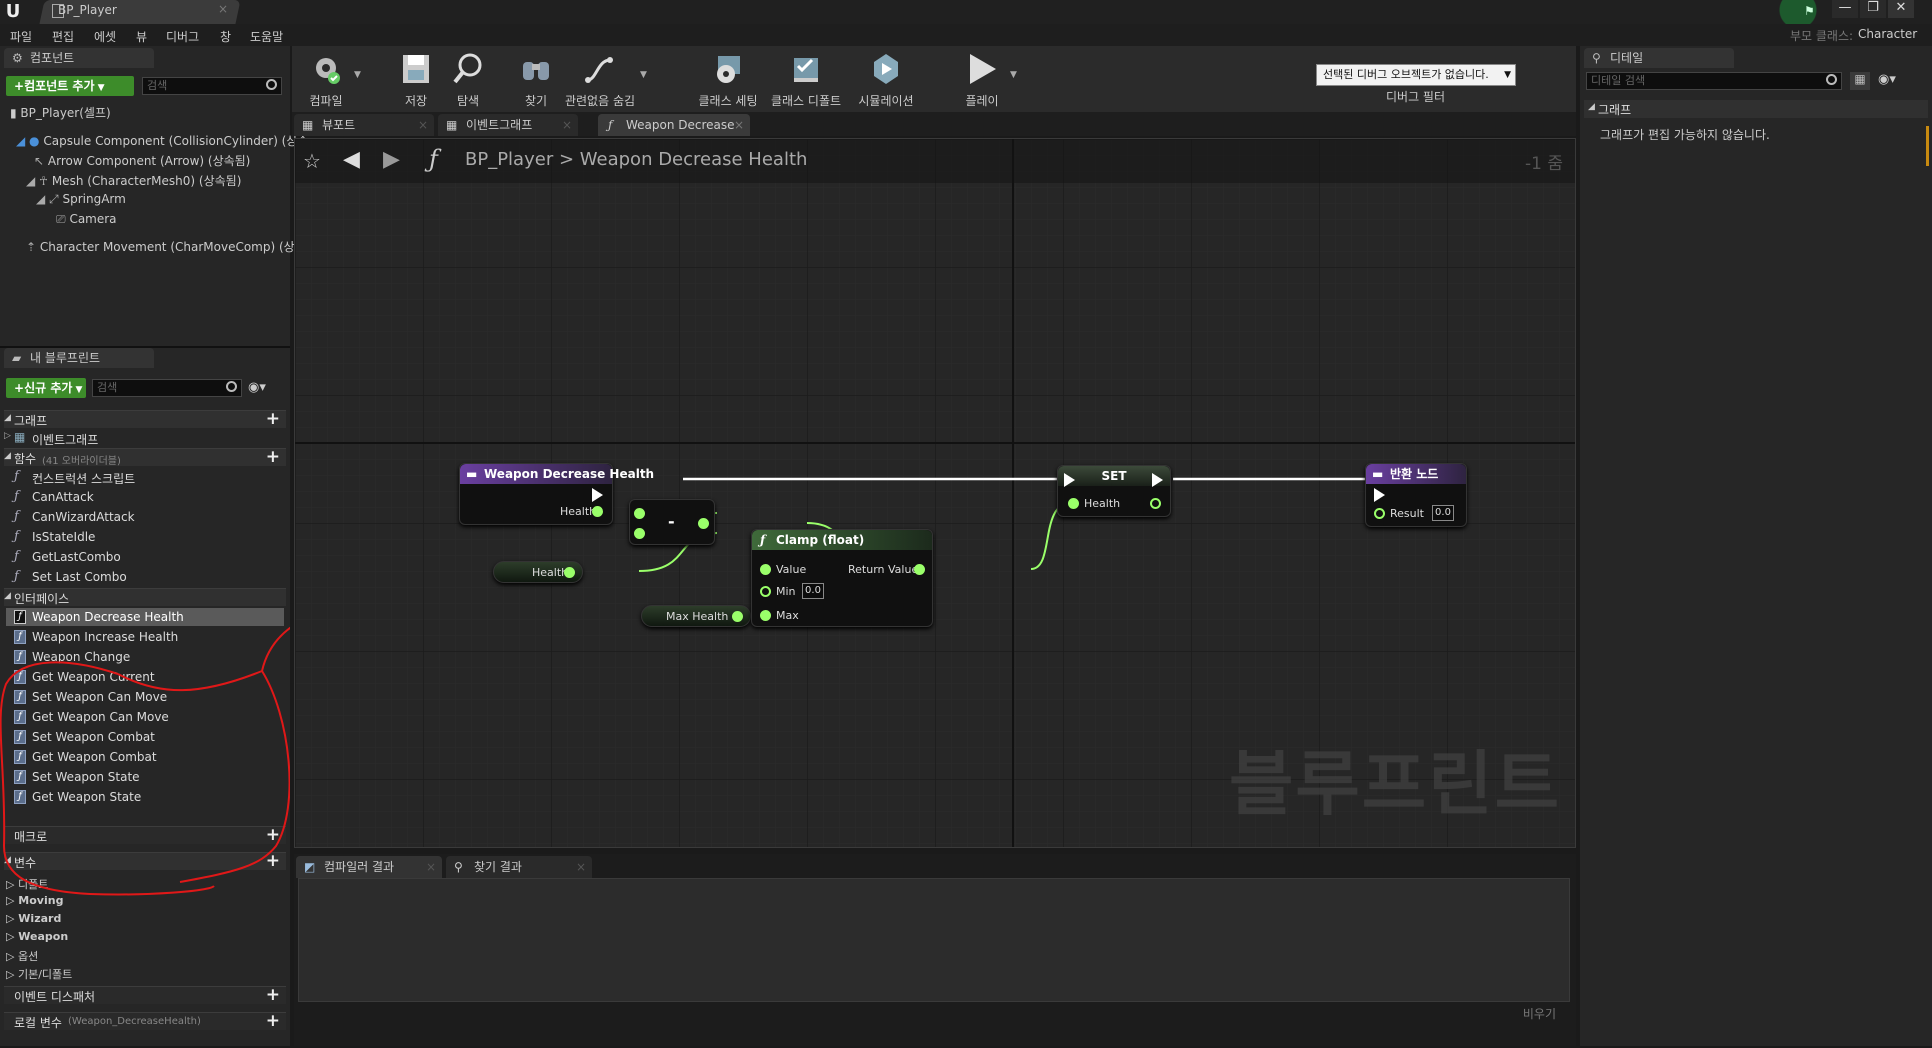 The height and width of the screenshot is (1048, 1932). I want to click on category-local-variables: 로컬 변수 (Weapon_DecreaseHealth) +, so click(145, 1021).